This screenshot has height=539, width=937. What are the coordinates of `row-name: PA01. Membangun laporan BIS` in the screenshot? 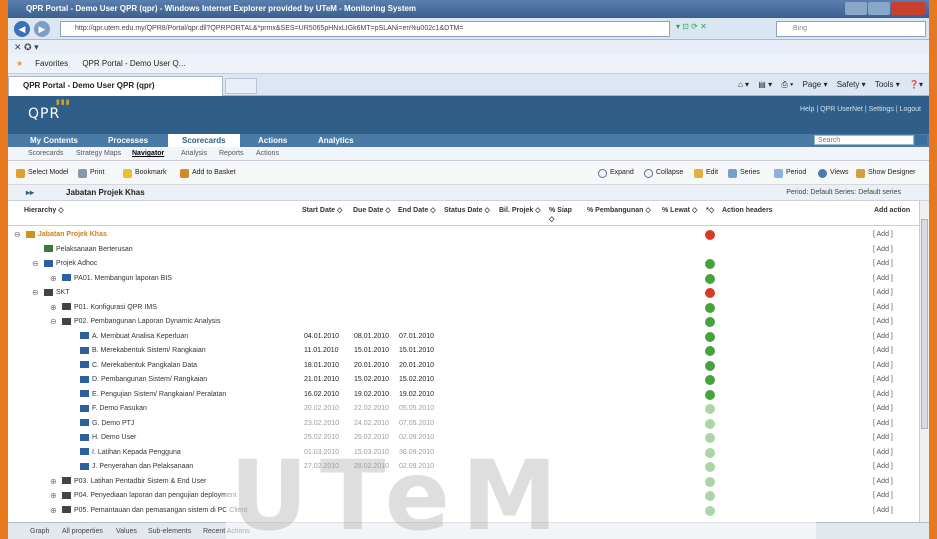 It's located at (123, 278).